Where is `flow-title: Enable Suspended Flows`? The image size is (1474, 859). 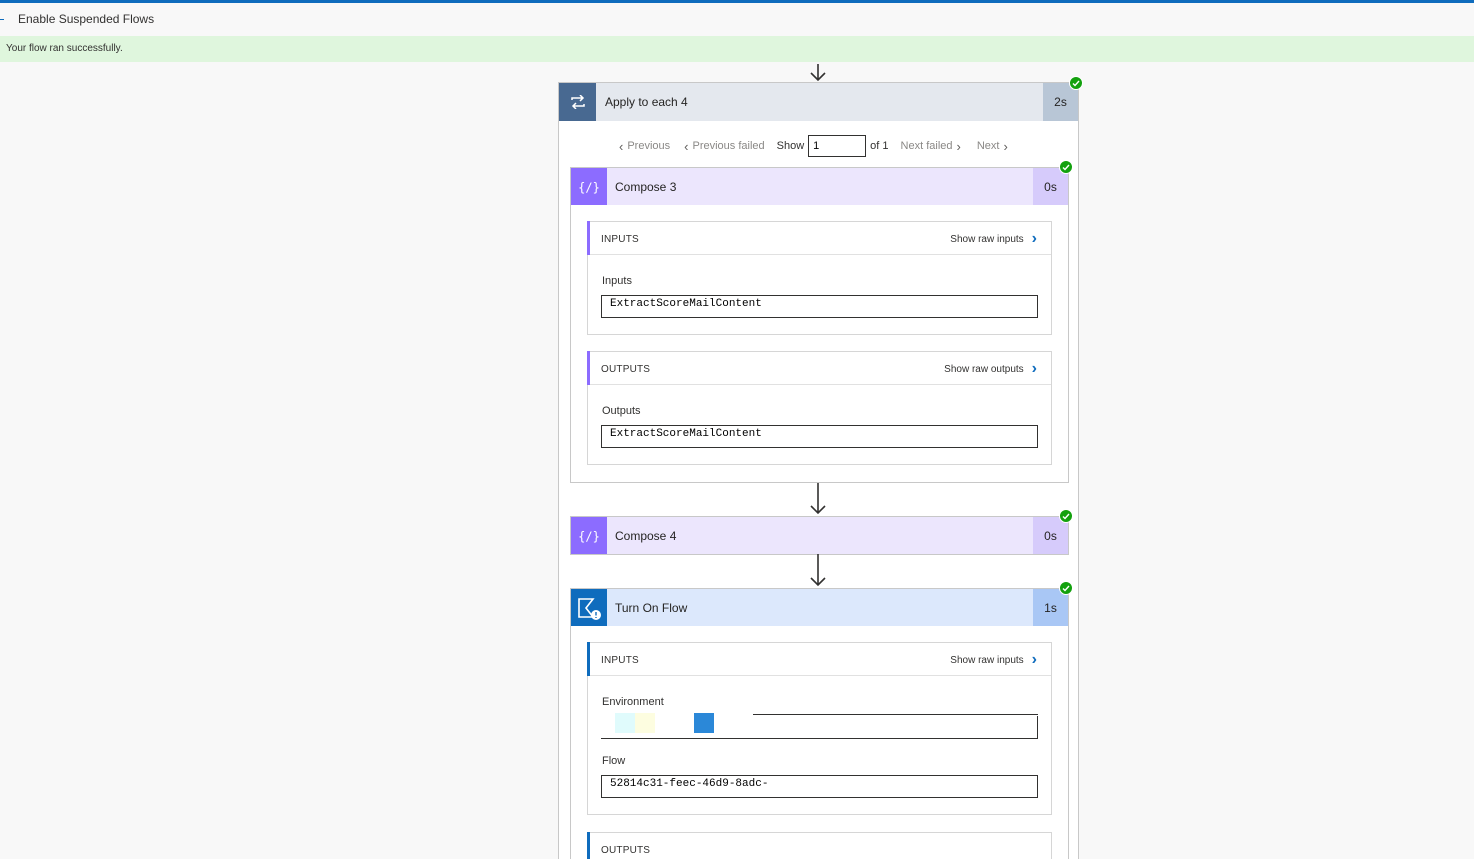 flow-title: Enable Suspended Flows is located at coordinates (86, 19).